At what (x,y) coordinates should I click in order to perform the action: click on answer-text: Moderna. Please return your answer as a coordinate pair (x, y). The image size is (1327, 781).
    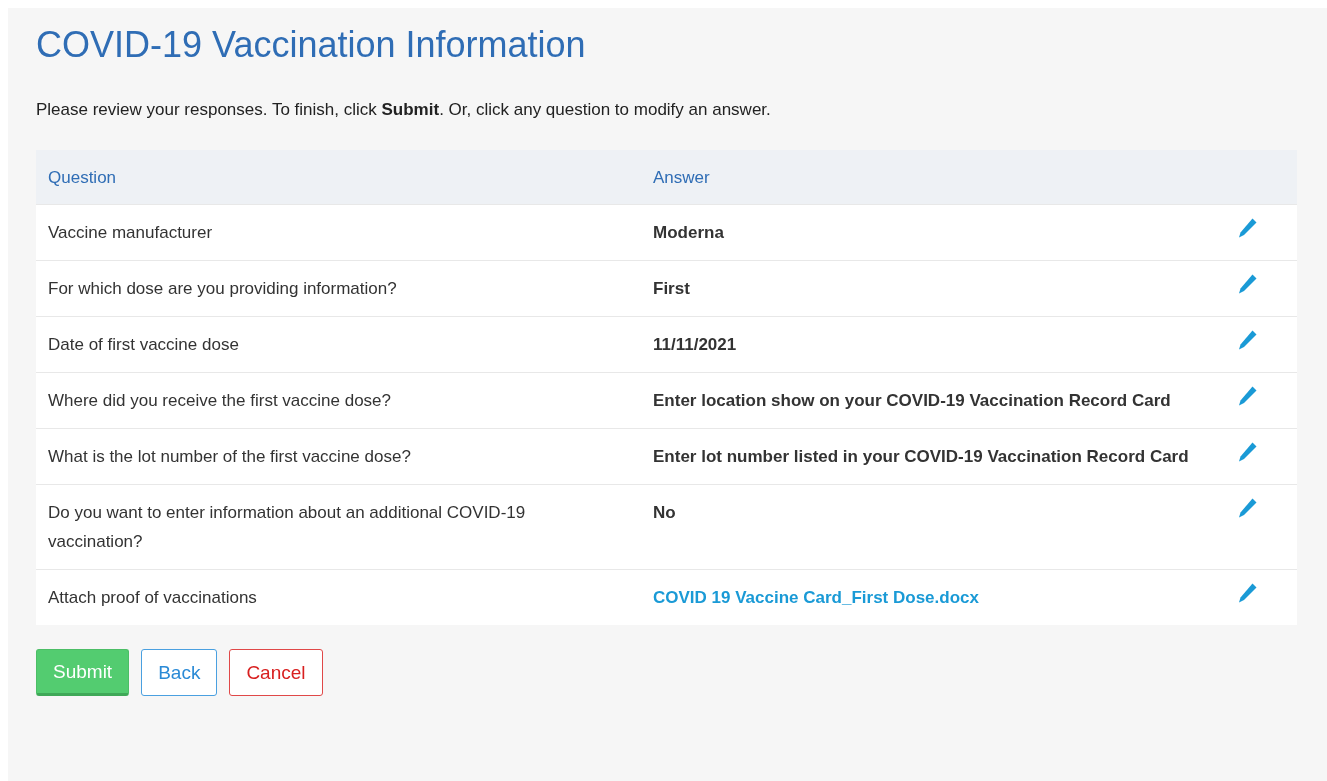
    Looking at the image, I should click on (688, 232).